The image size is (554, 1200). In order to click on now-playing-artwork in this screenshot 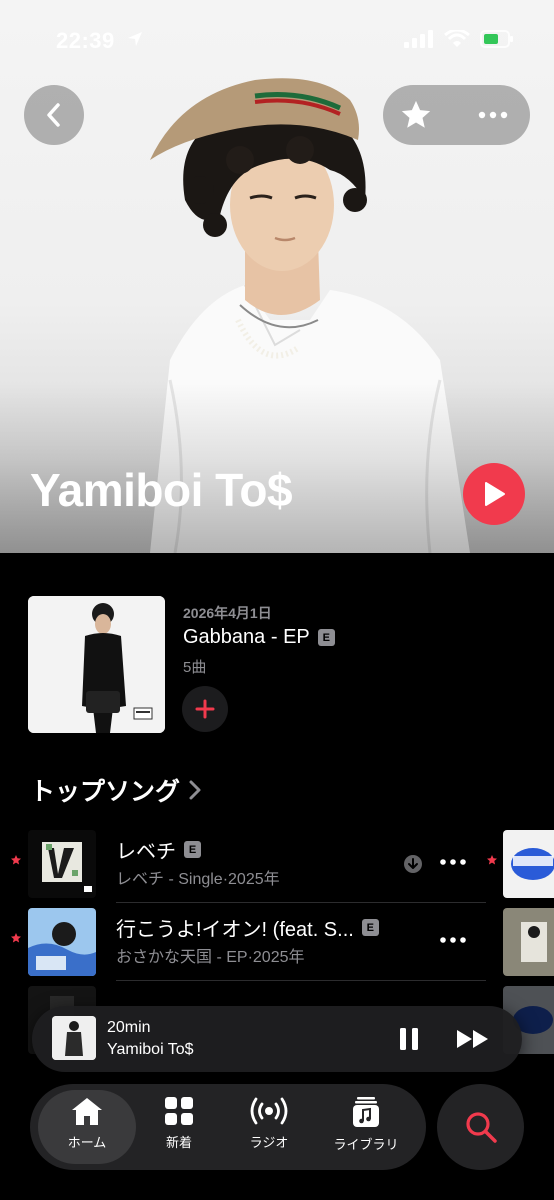, I will do `click(74, 1038)`.